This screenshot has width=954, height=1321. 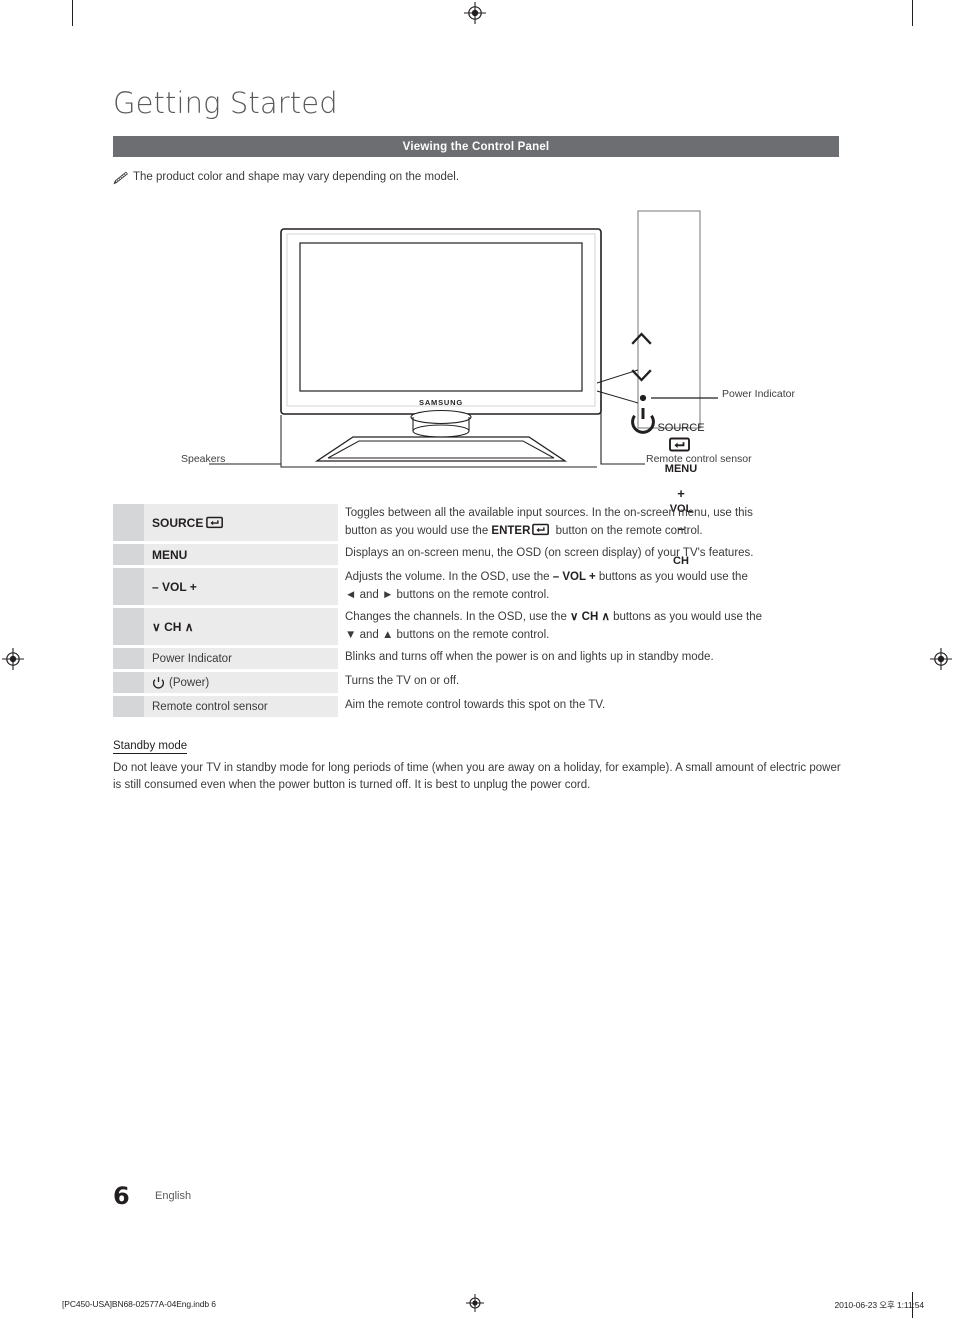 What do you see at coordinates (203, 459) in the screenshot?
I see `callout-speakers: Speakers` at bounding box center [203, 459].